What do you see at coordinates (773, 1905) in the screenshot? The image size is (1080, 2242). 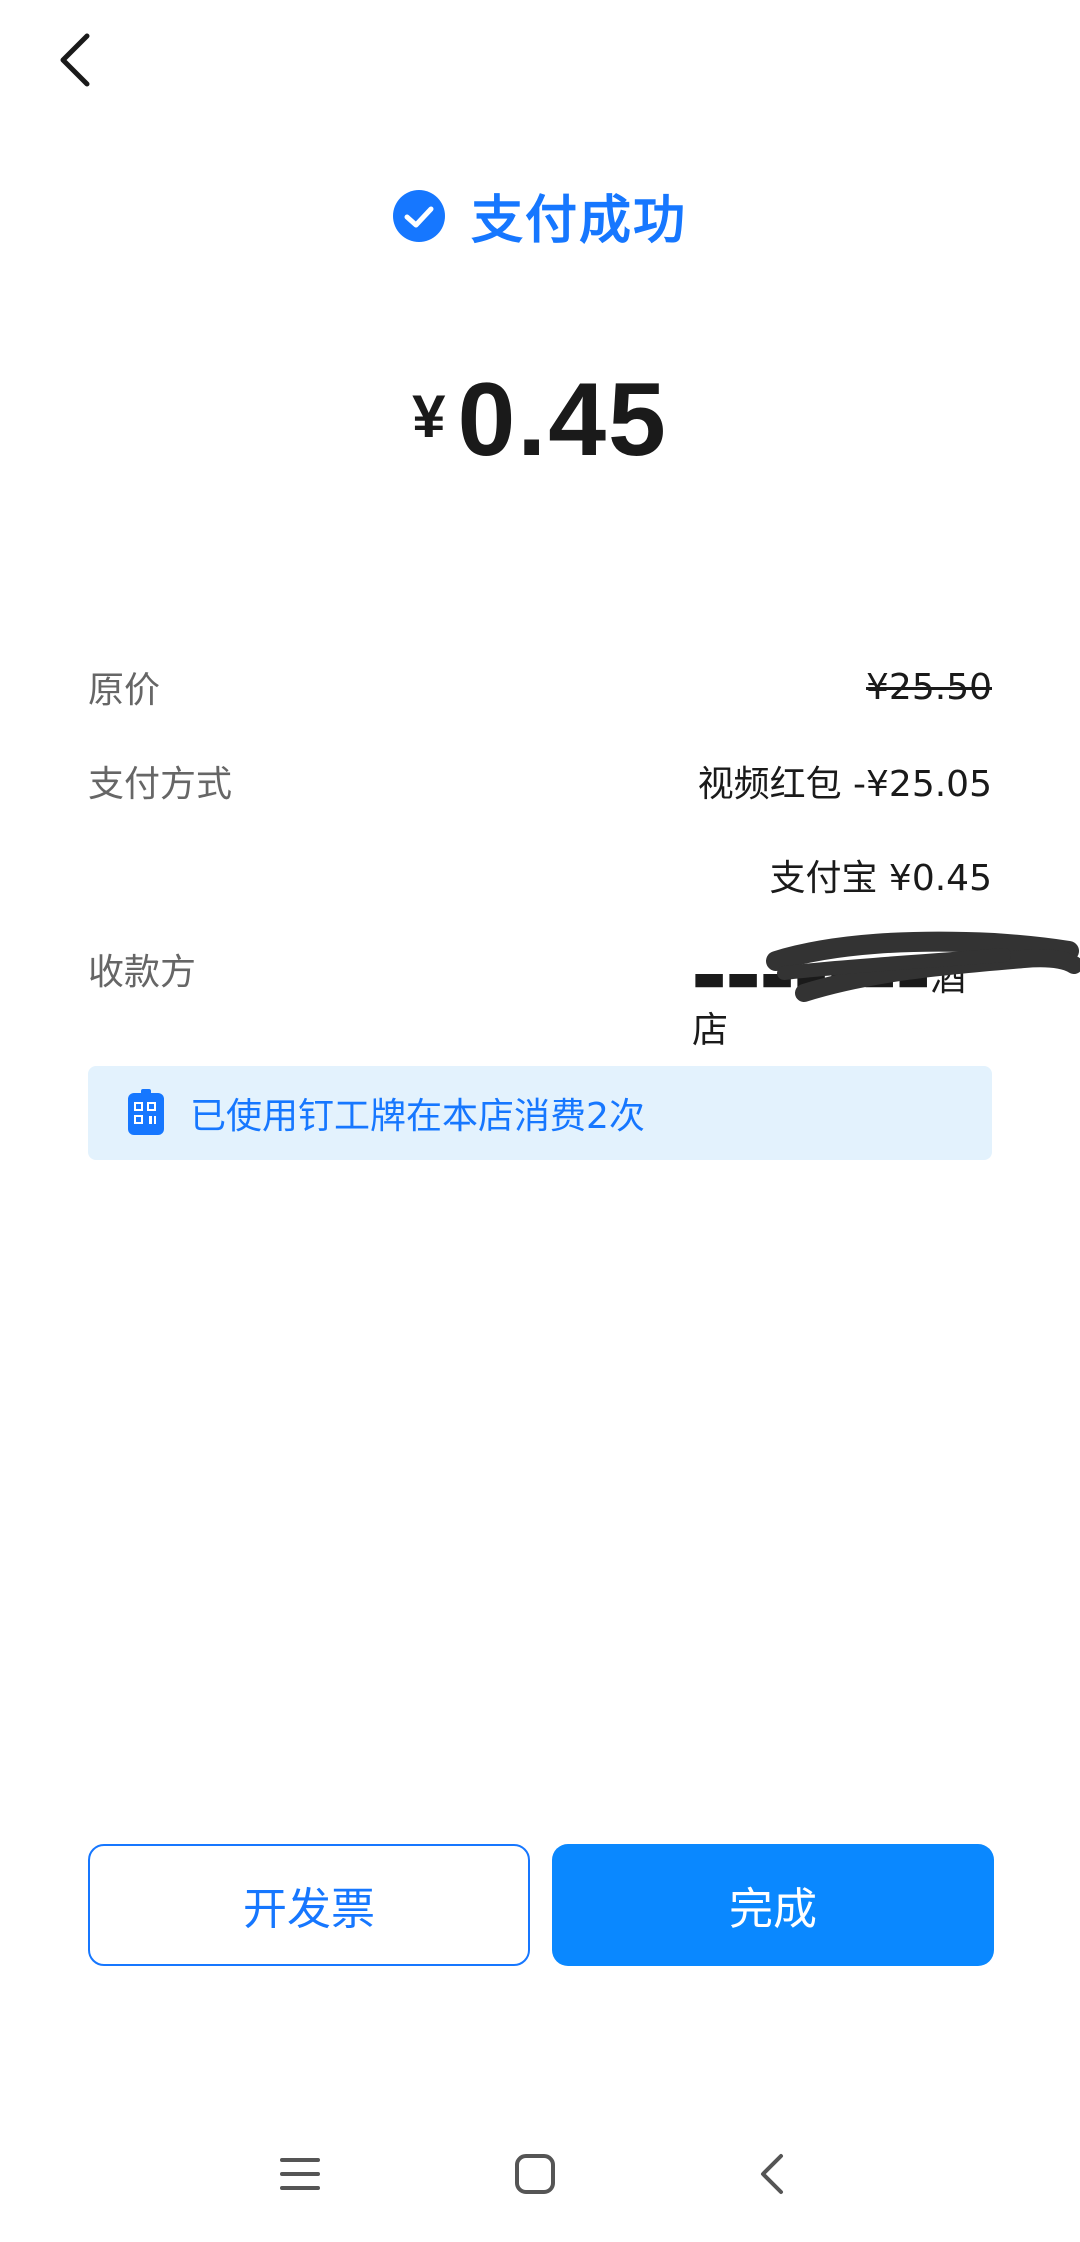 I see `done-button: 完成` at bounding box center [773, 1905].